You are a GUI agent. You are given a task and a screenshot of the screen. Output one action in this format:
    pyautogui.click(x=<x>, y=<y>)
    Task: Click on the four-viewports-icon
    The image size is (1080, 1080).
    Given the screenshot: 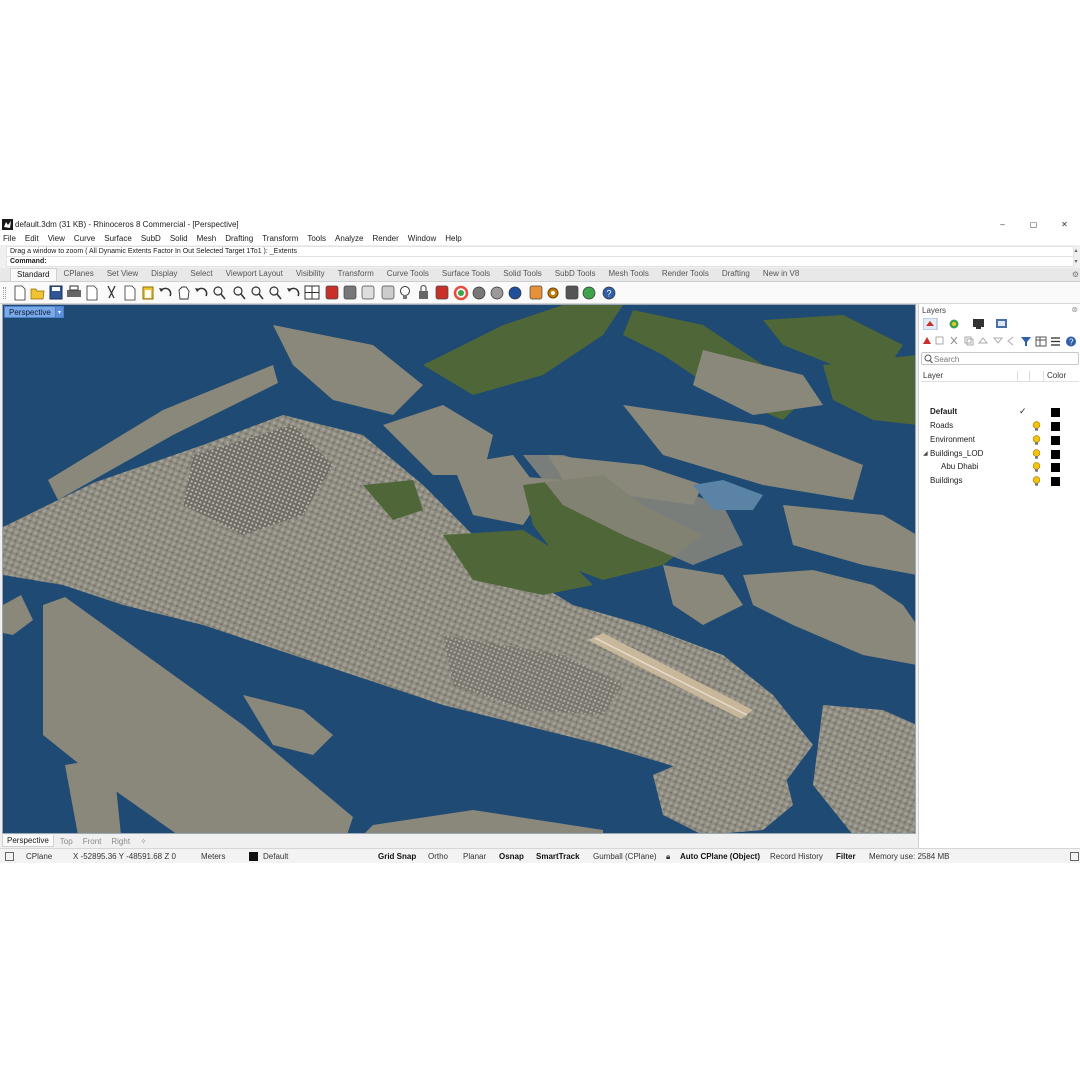 What is the action you would take?
    pyautogui.click(x=312, y=292)
    